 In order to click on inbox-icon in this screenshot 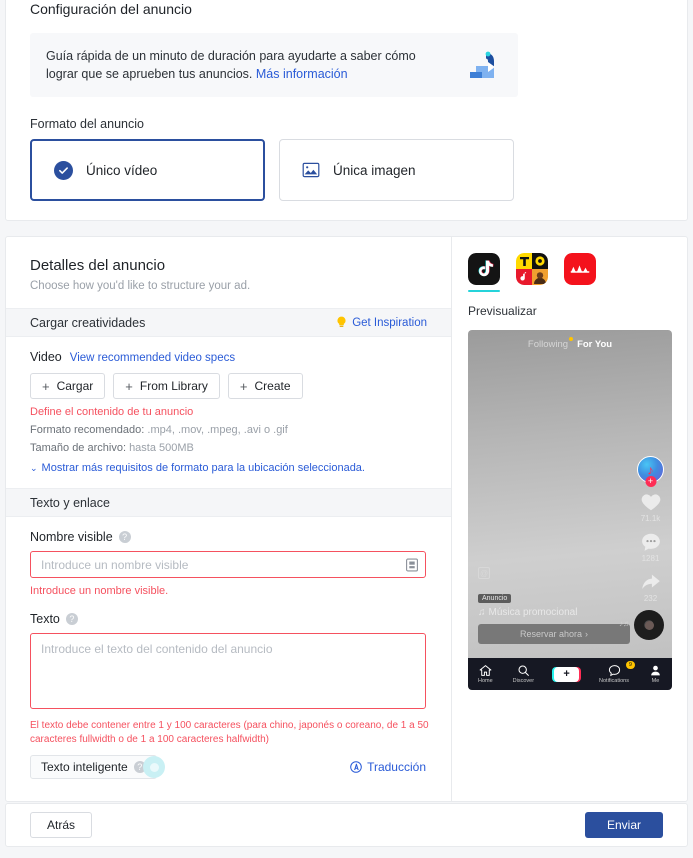, I will do `click(614, 671)`.